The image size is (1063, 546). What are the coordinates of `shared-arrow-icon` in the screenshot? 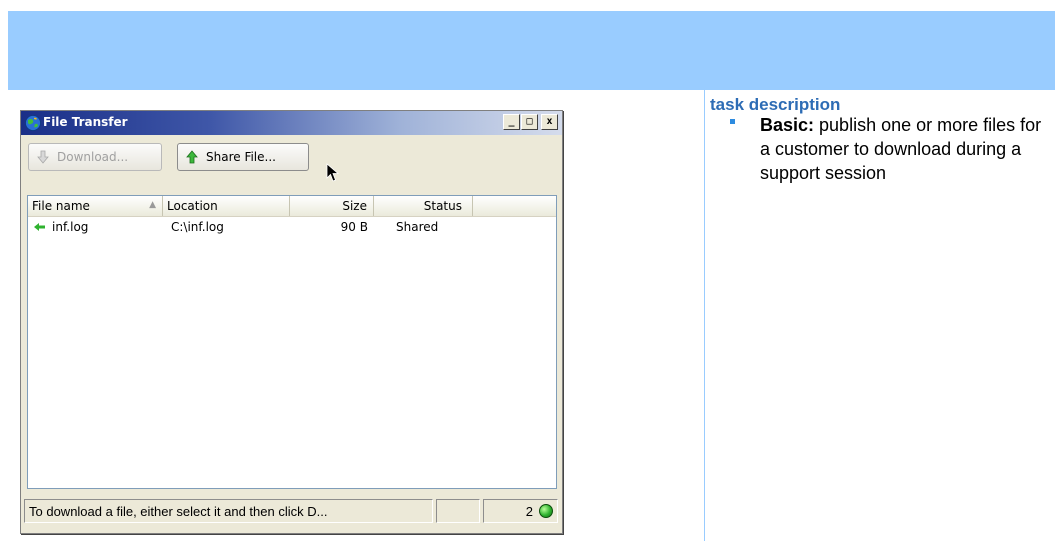 It's located at (39, 227).